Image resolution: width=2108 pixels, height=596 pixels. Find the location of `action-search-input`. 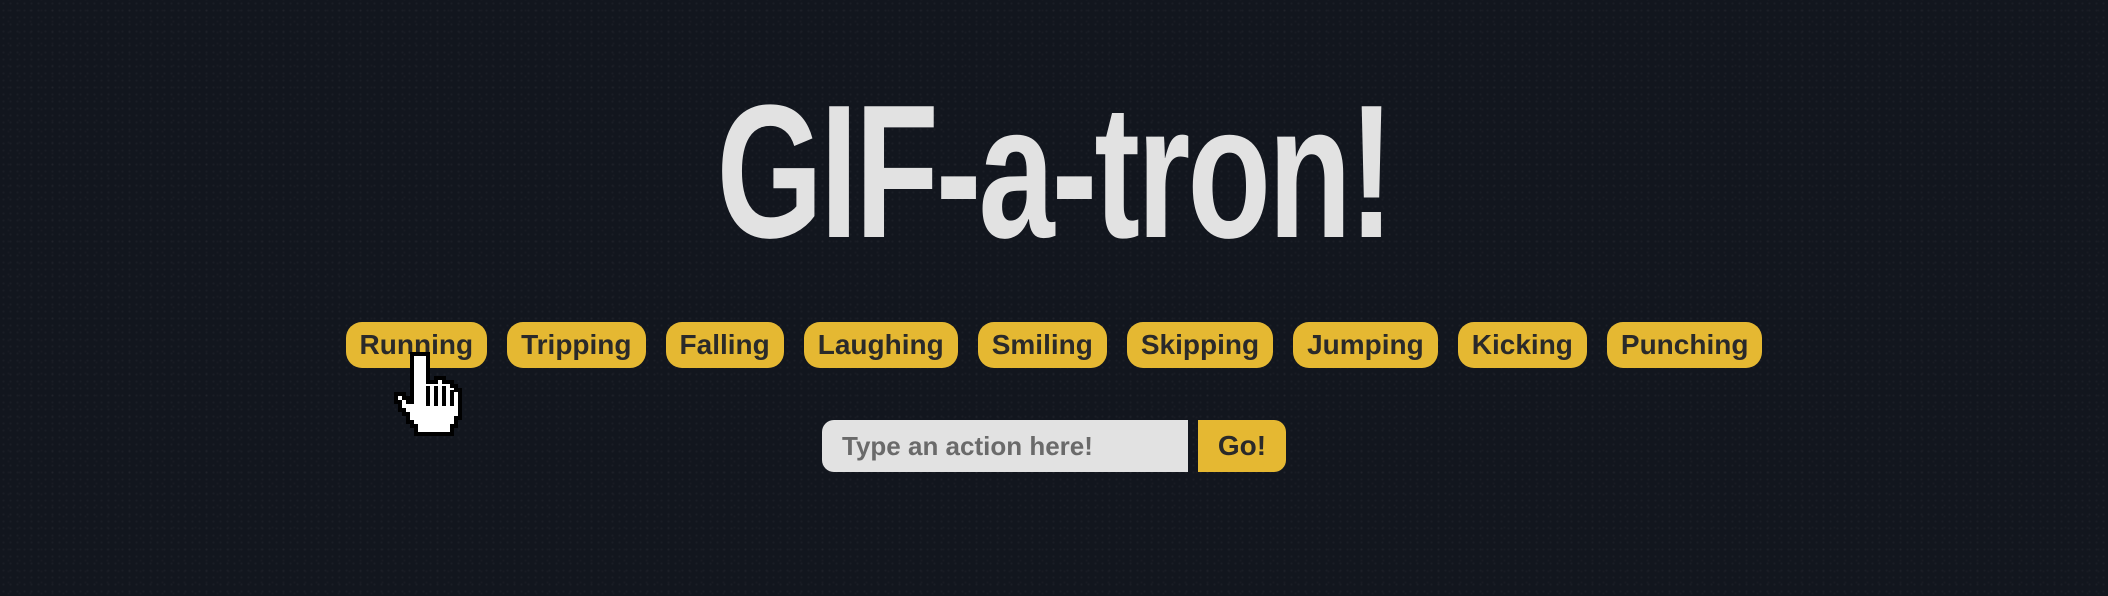

action-search-input is located at coordinates (1005, 446).